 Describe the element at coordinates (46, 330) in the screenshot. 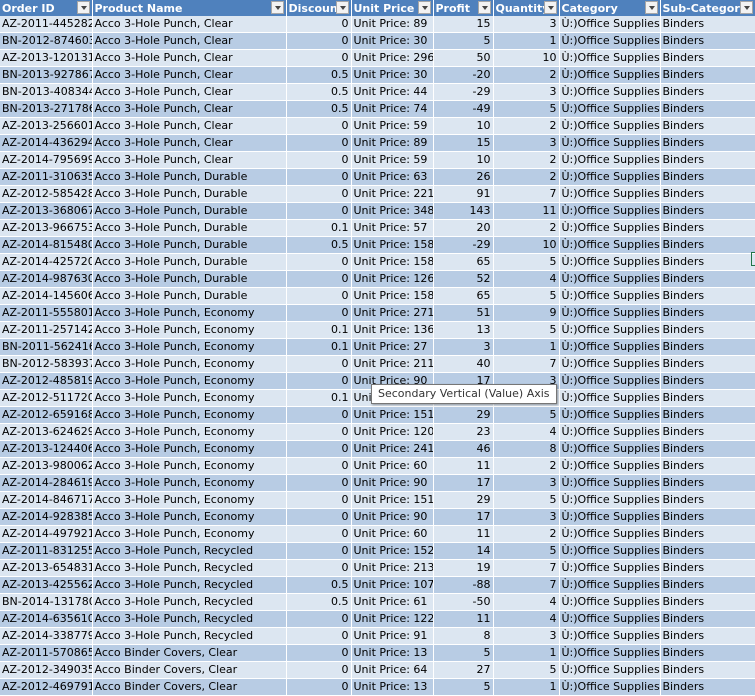

I see `order-id-cell: AZ-2011-2571428` at that location.